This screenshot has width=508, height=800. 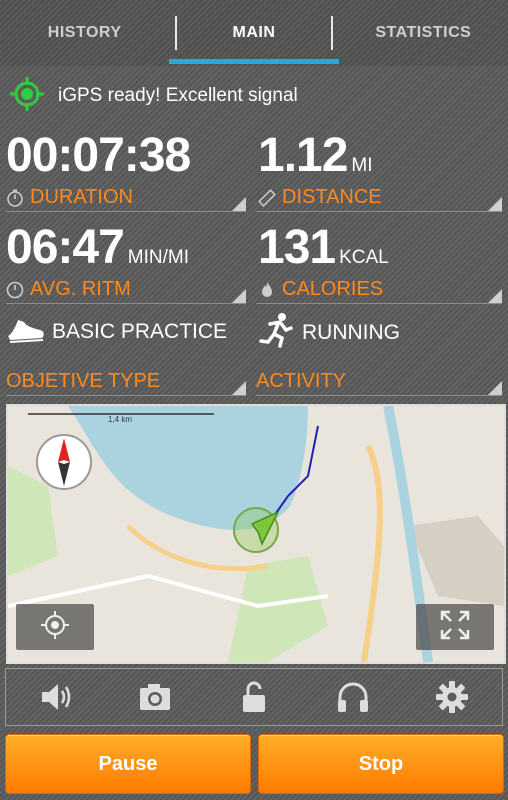 I want to click on ruler-icon, so click(x=267, y=197).